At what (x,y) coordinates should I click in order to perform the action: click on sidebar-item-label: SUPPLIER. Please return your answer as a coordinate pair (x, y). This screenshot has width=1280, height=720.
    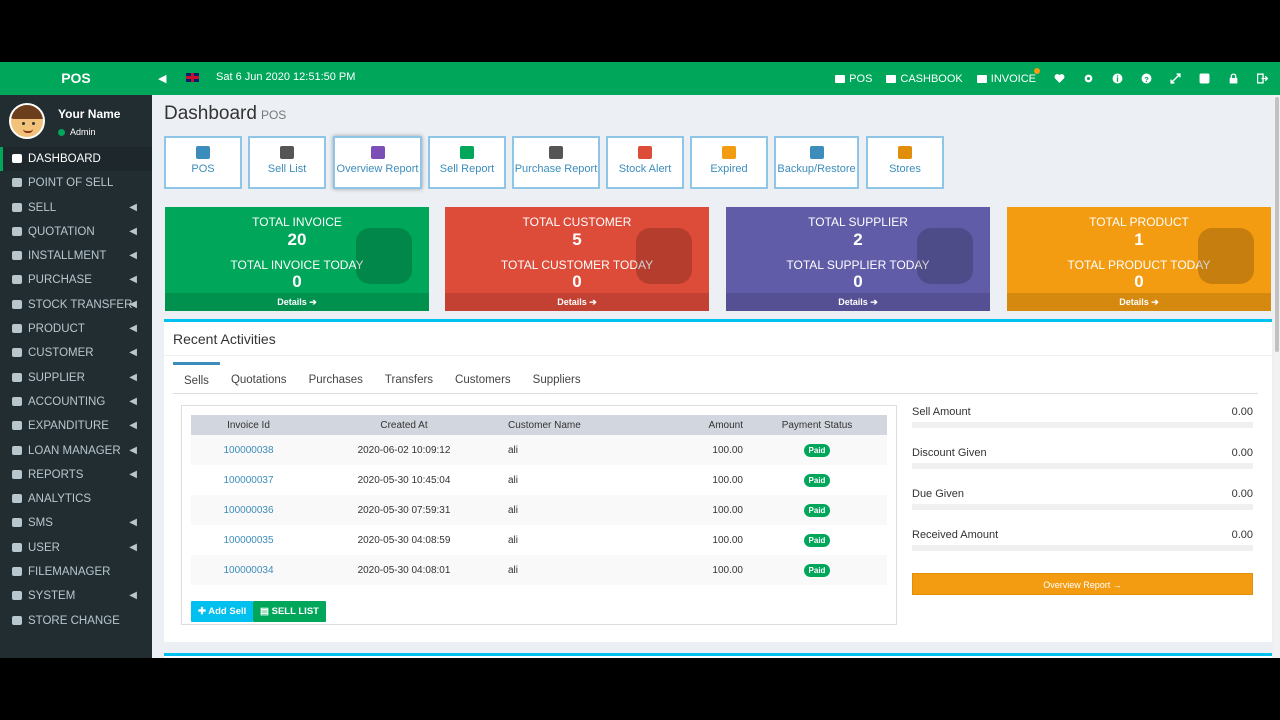
    Looking at the image, I should click on (56, 377).